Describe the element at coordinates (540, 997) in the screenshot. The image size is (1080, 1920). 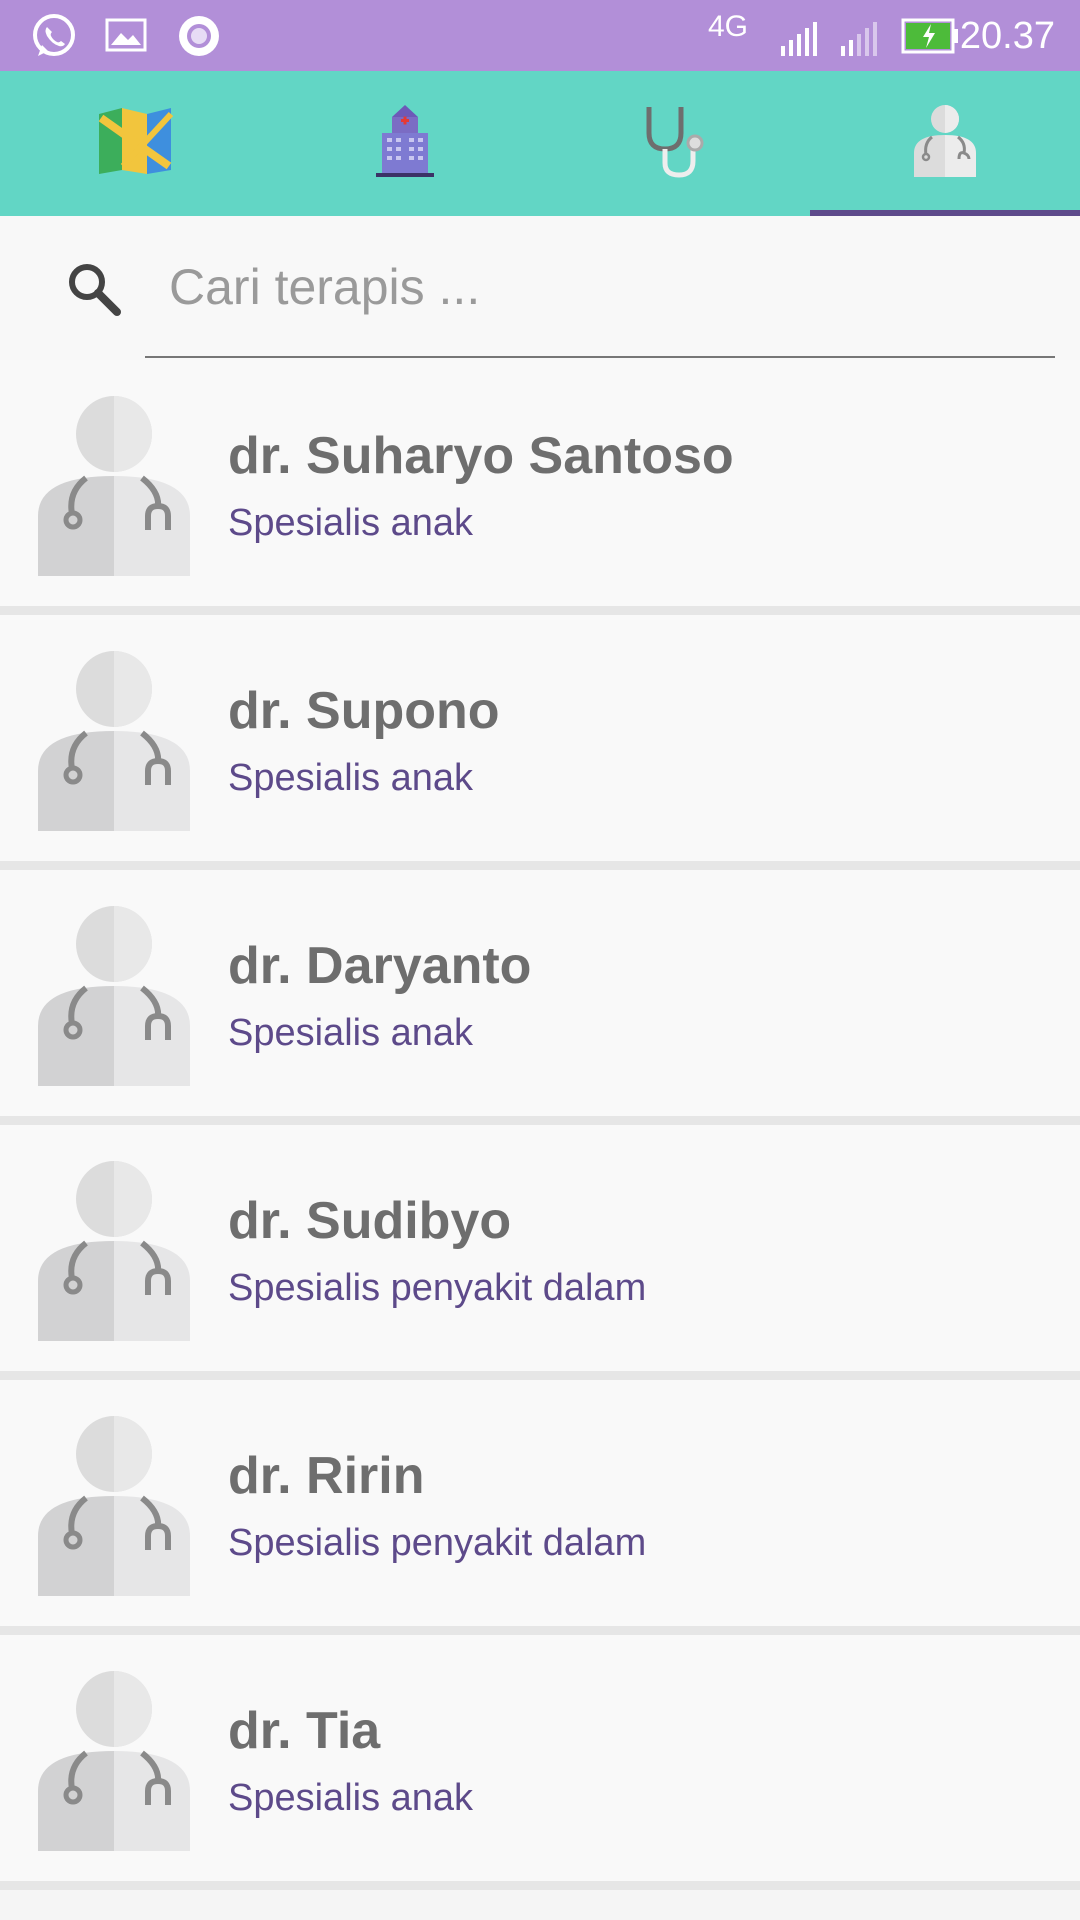
I see `list-item: dr. Daryanto Spesialis anak` at that location.